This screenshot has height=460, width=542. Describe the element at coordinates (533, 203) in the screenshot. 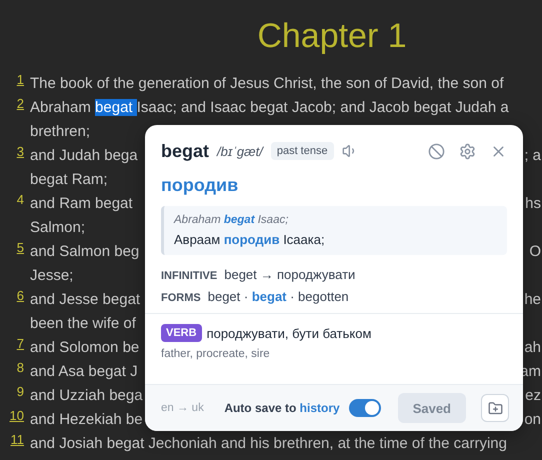

I see `verse-text: hs` at that location.